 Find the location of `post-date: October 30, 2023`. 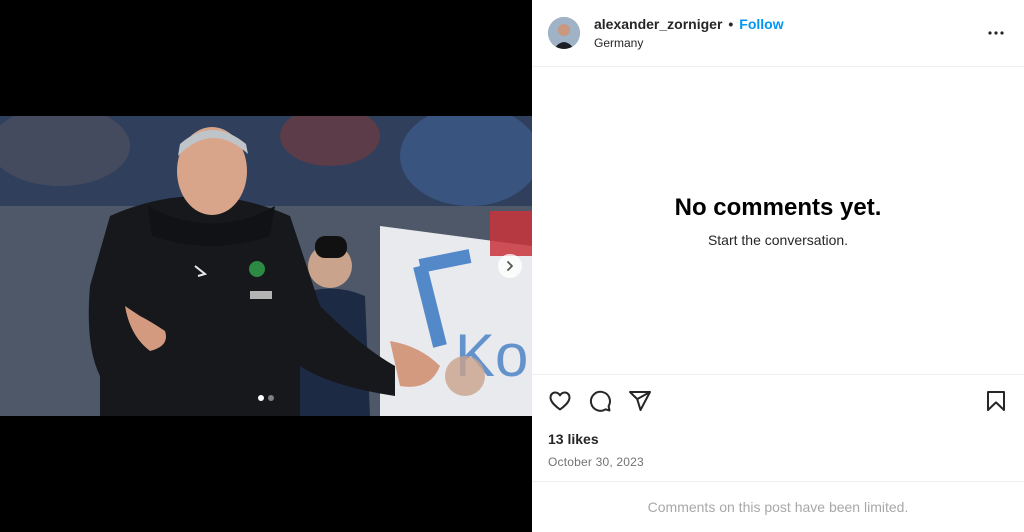

post-date: October 30, 2023 is located at coordinates (778, 462).